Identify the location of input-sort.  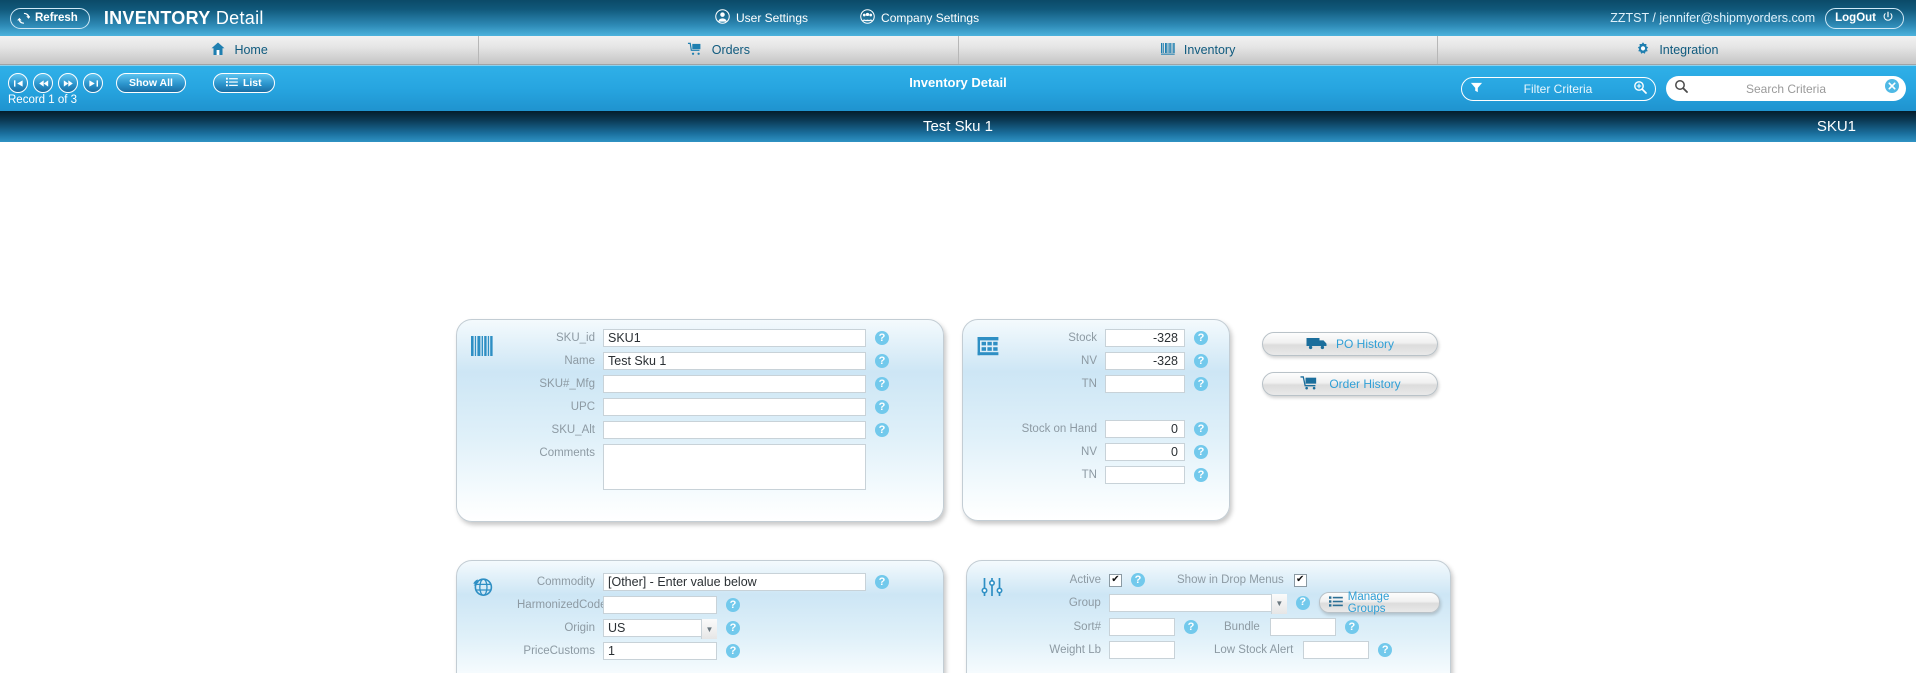
(1142, 627).